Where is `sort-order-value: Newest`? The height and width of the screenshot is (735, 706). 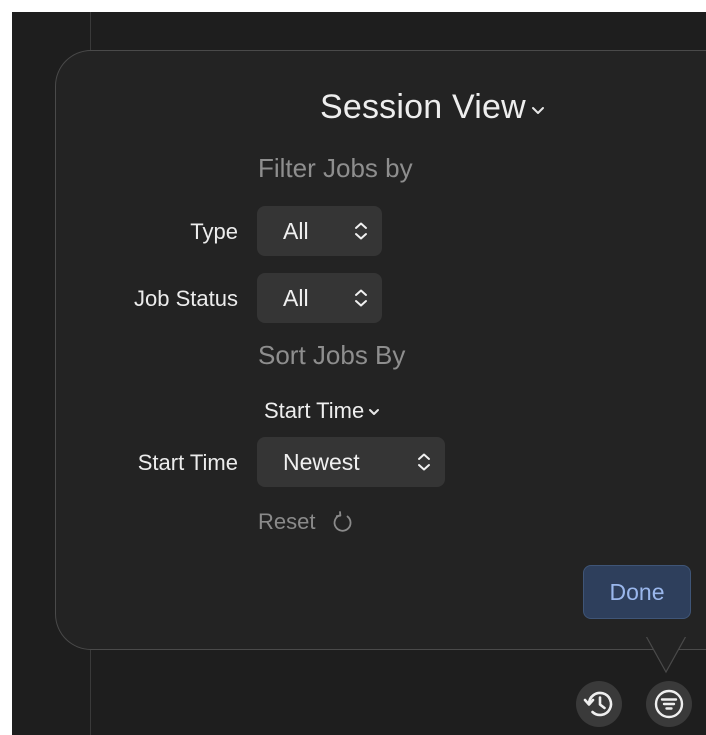
sort-order-value: Newest is located at coordinates (321, 461).